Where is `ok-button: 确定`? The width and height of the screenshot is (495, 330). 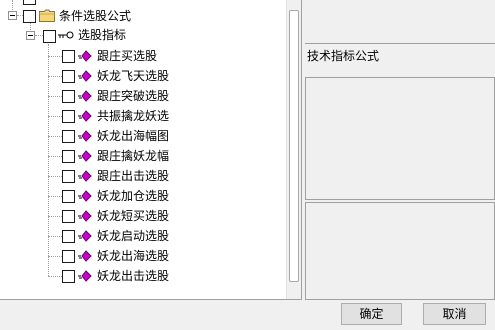 ok-button: 确定 is located at coordinates (371, 314).